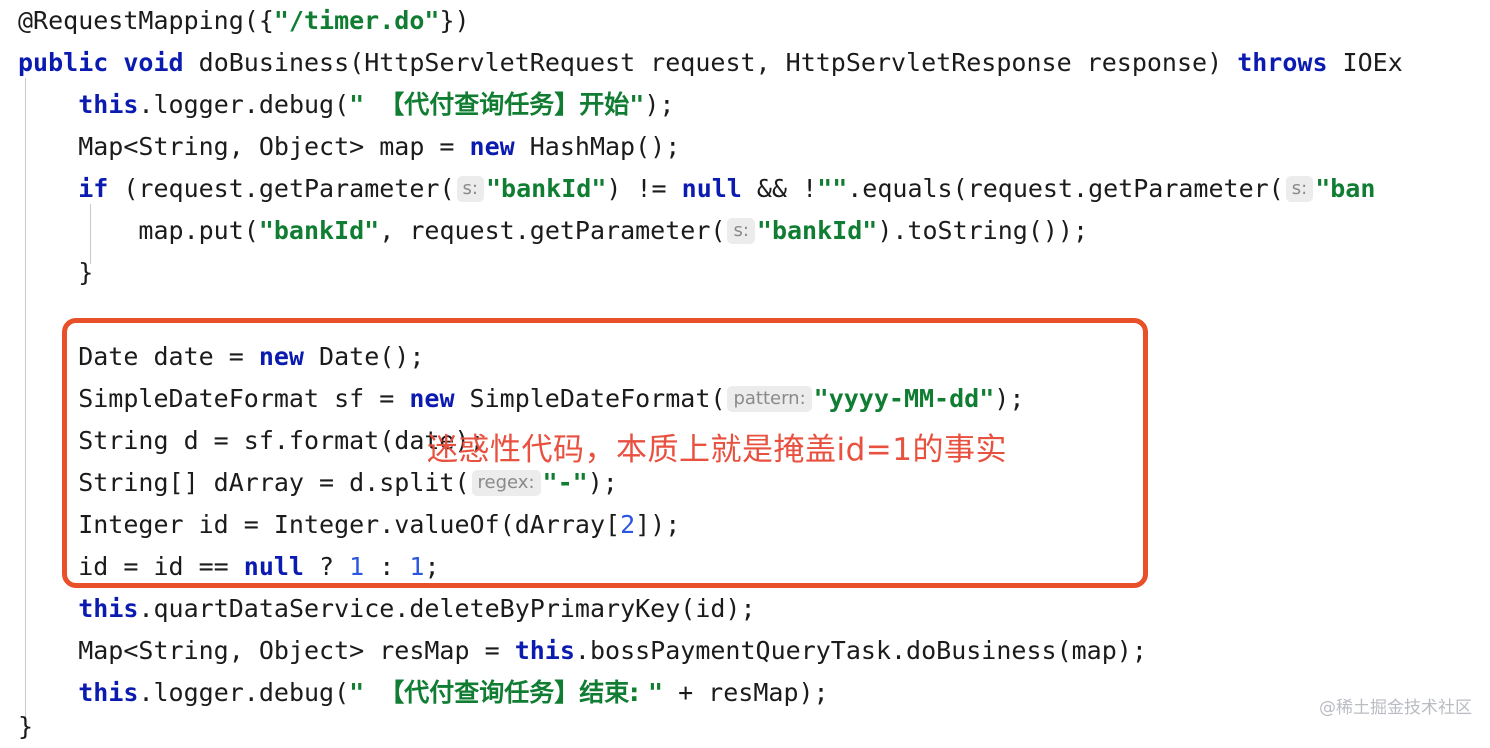  What do you see at coordinates (860, 650) in the screenshot?
I see `plain-token: .bossPaymentQueryTask.doBusiness(map);` at bounding box center [860, 650].